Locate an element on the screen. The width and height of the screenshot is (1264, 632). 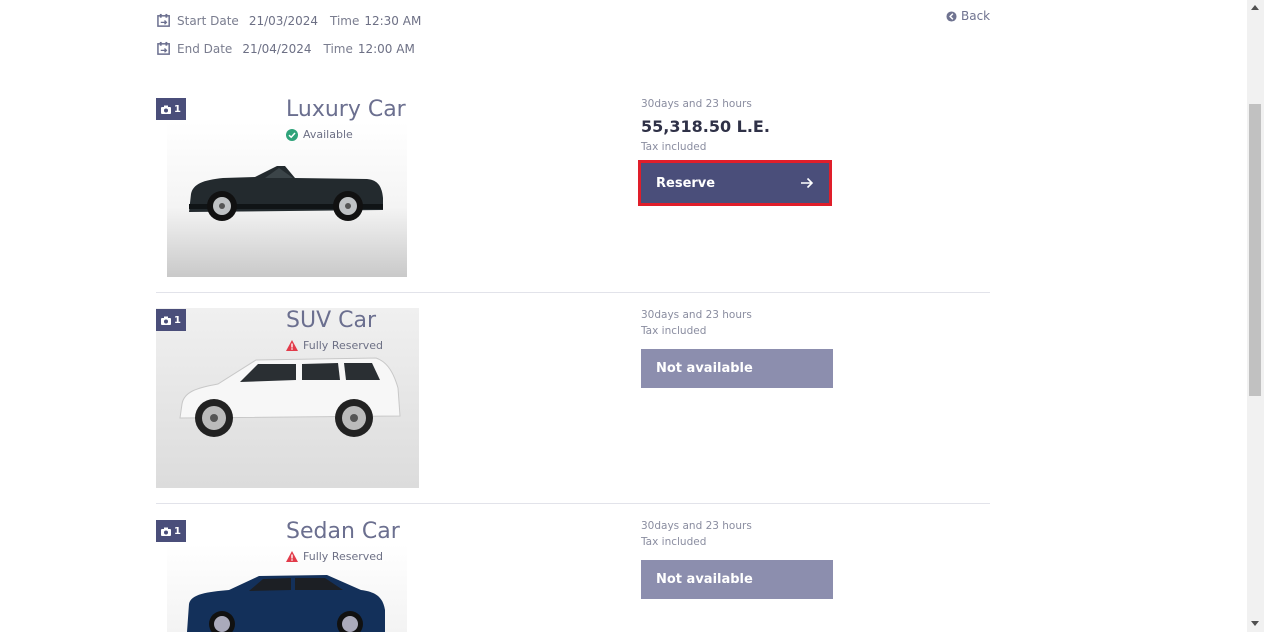
suv-car-image is located at coordinates (290, 397).